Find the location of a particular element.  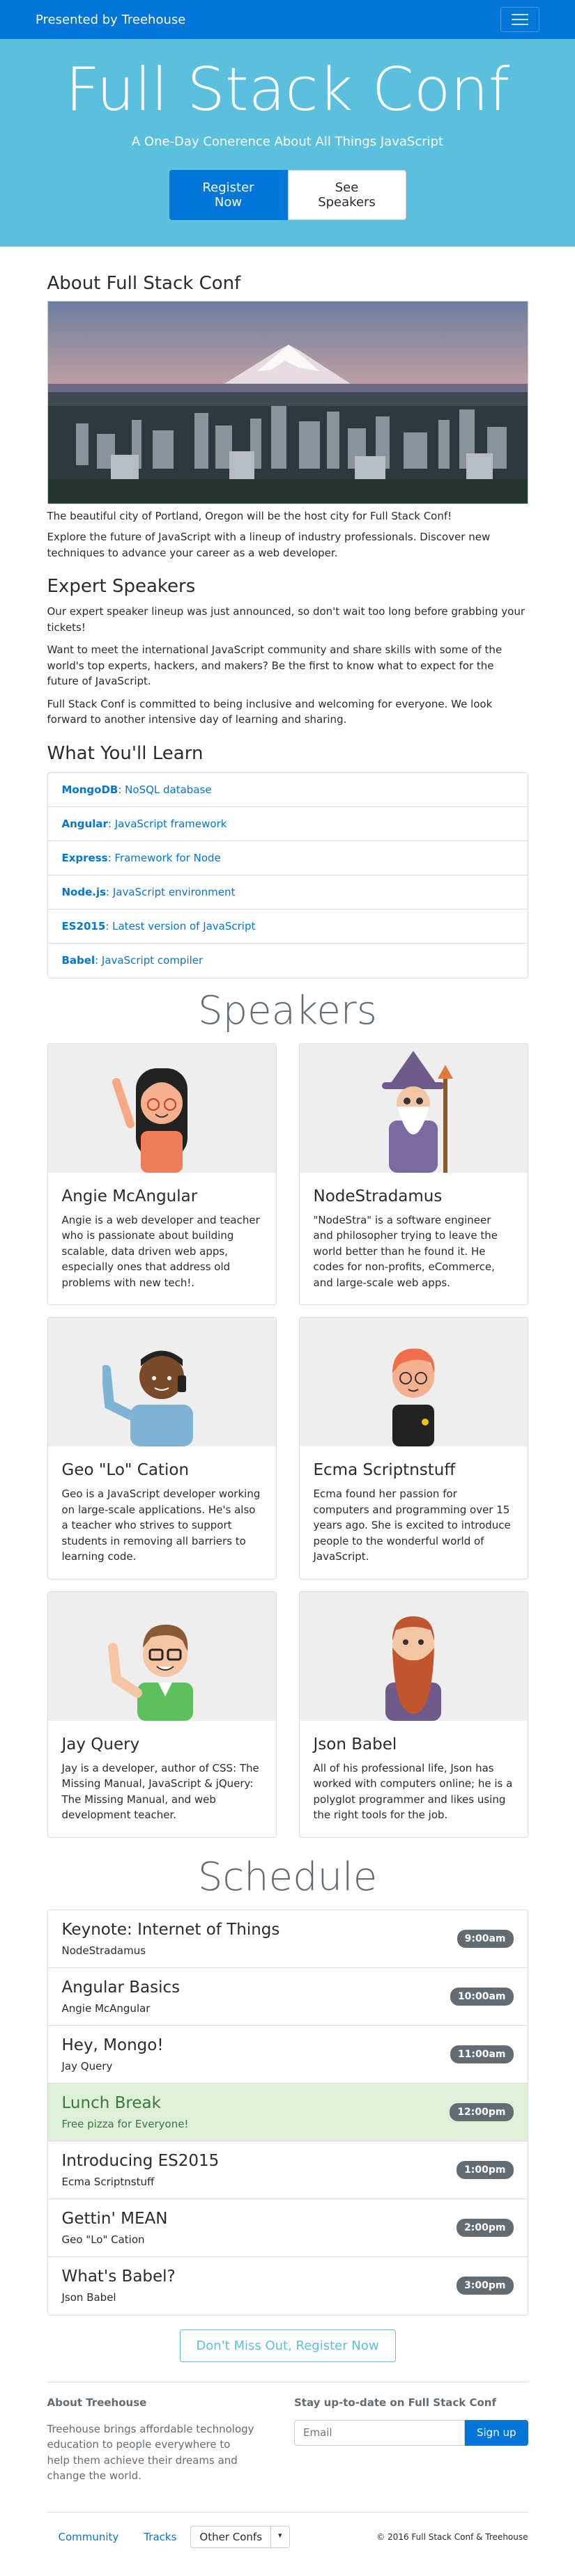

session-title: Hey, Mongo! is located at coordinates (113, 2045).